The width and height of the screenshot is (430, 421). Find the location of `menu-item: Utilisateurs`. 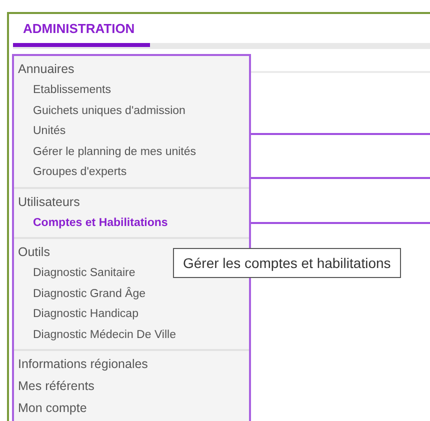

menu-item: Utilisateurs is located at coordinates (131, 201).